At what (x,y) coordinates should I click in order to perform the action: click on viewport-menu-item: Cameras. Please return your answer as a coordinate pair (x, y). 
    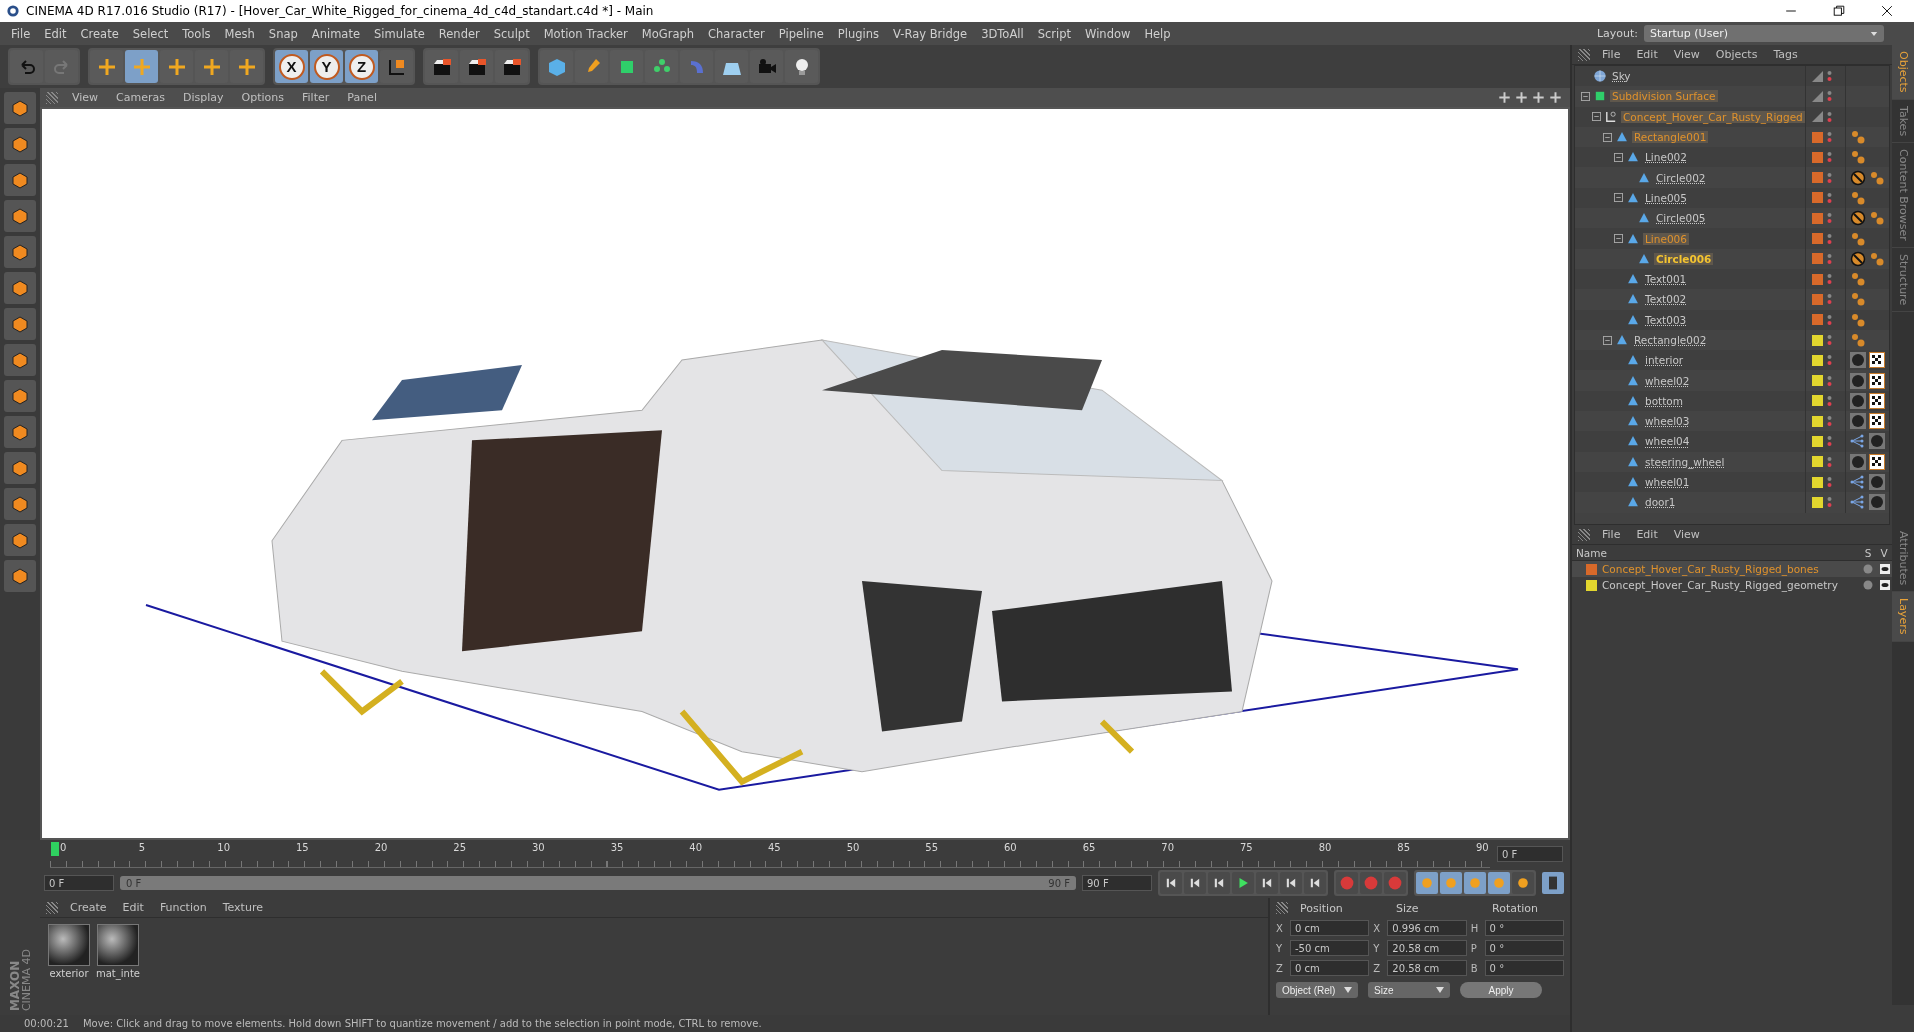
    Looking at the image, I should click on (140, 97).